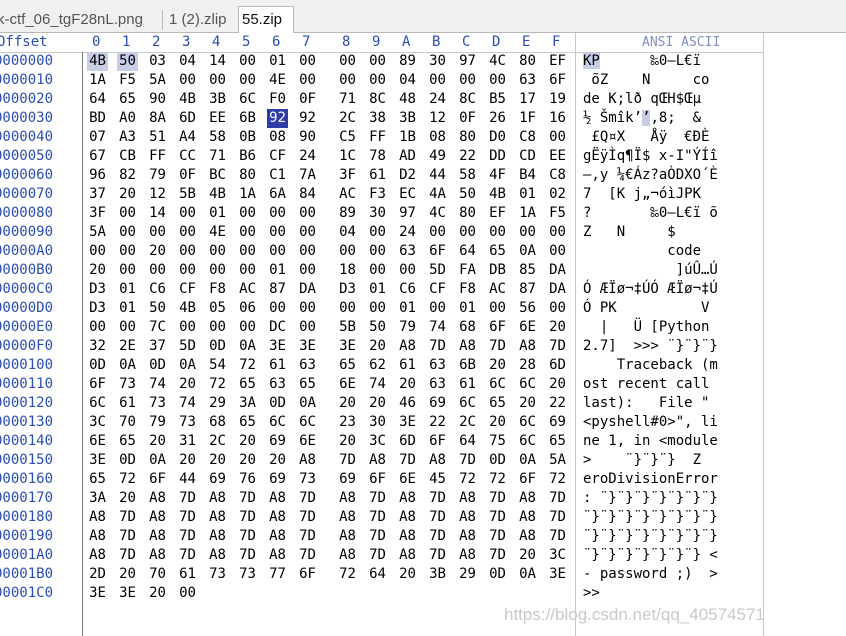 This screenshot has width=846, height=636. Describe the element at coordinates (157, 194) in the screenshot. I see `hex-byte: 12` at that location.